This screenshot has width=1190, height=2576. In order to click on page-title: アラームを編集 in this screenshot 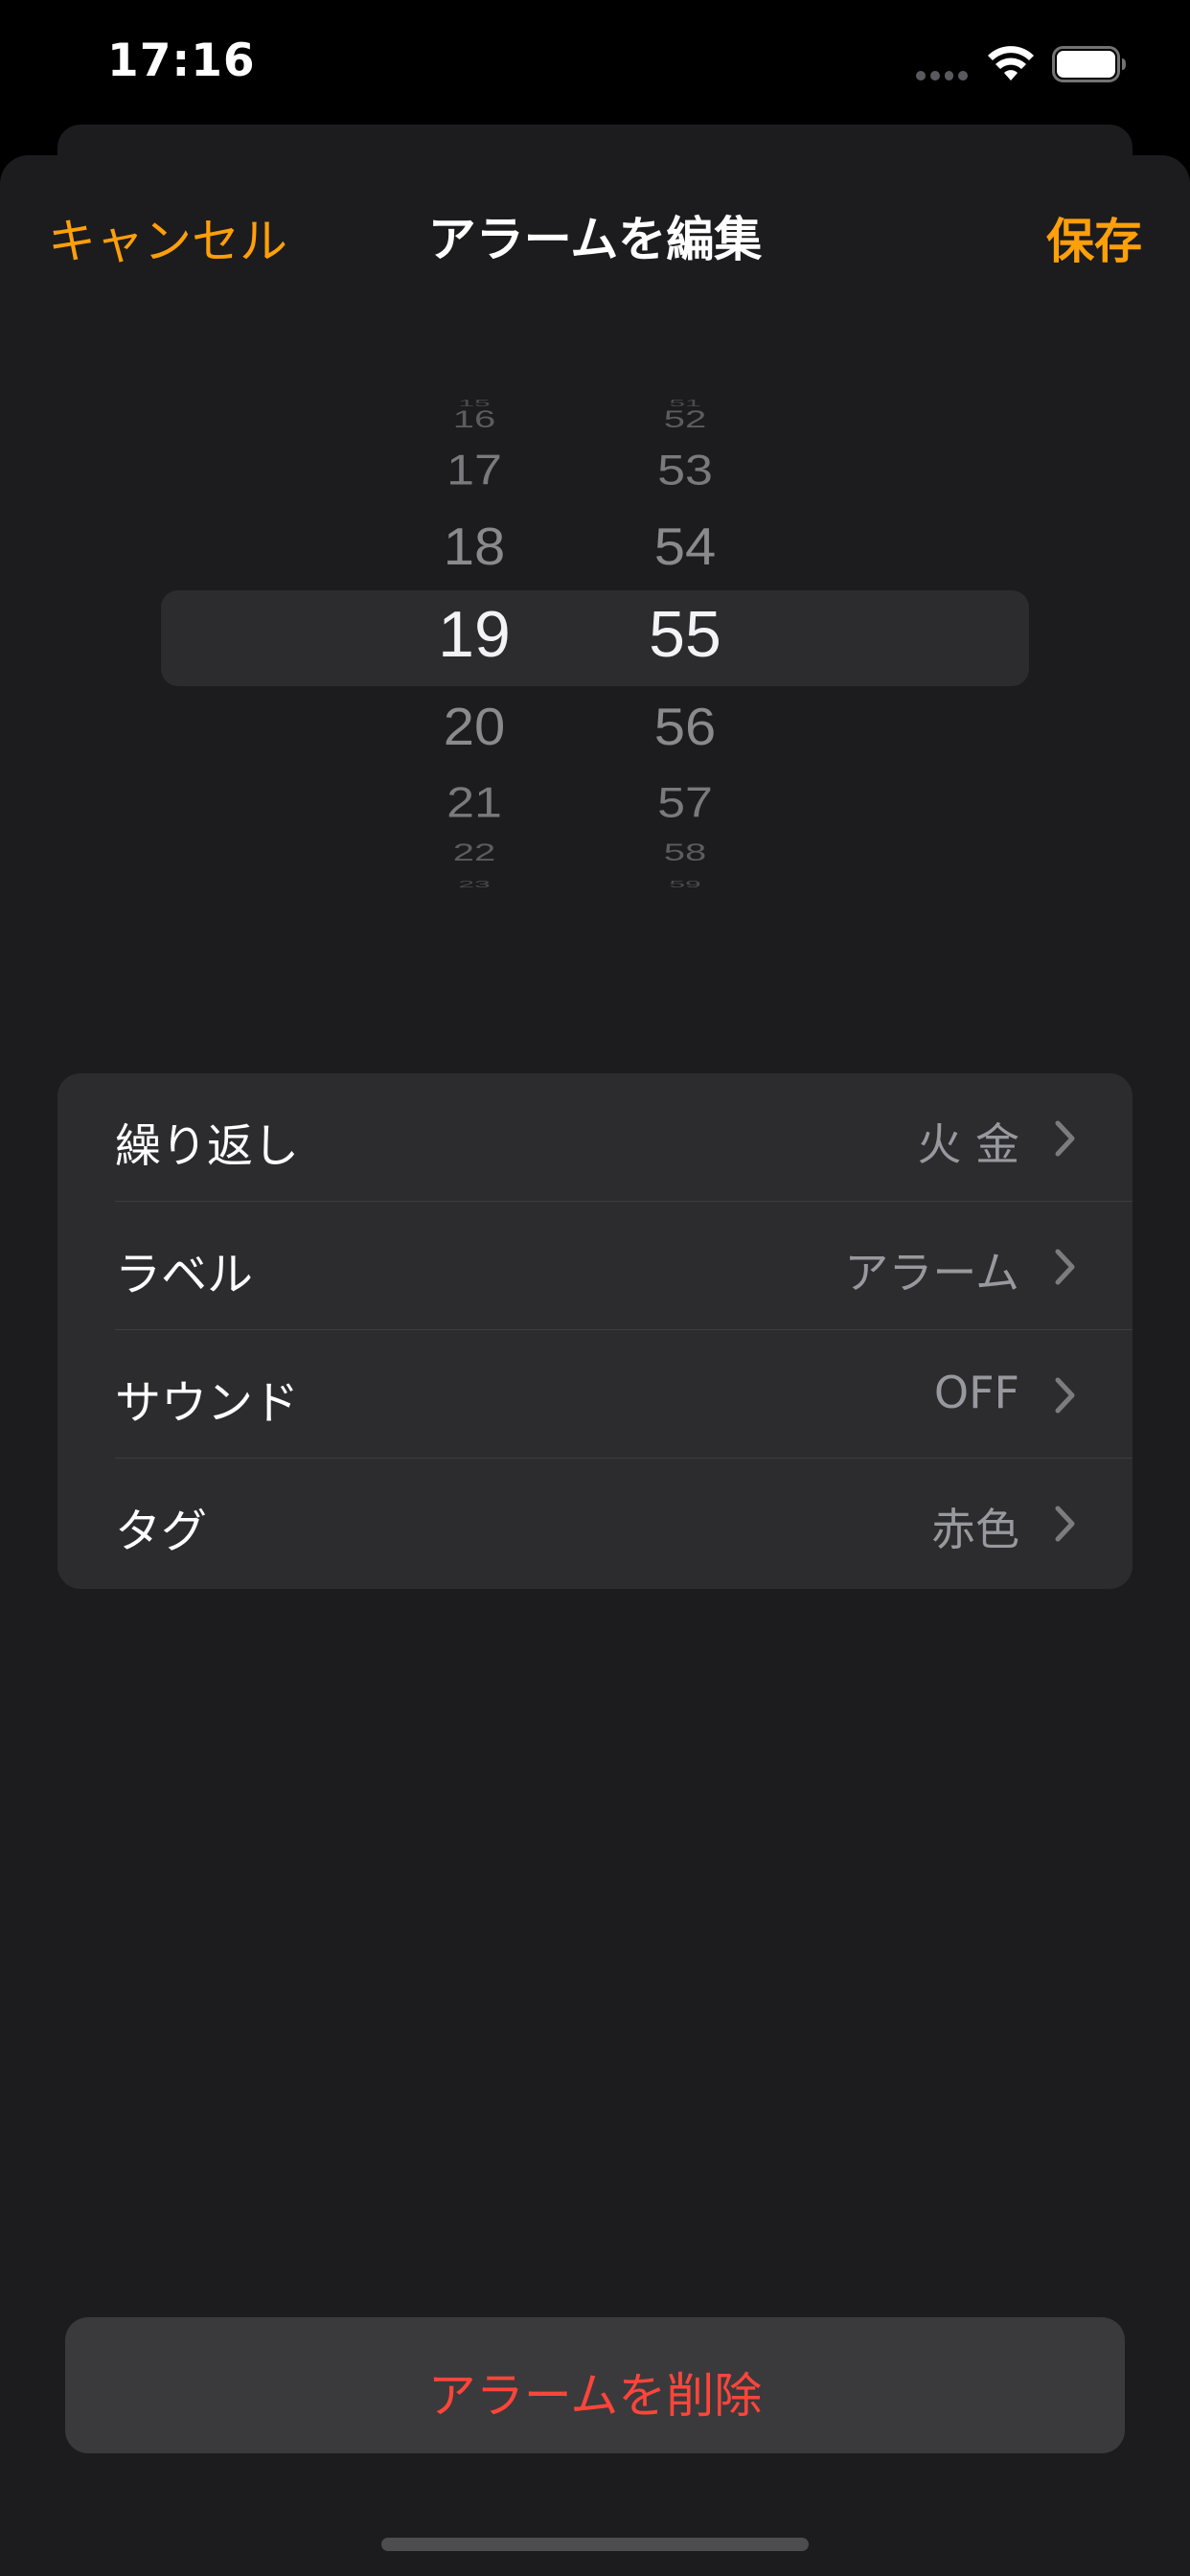, I will do `click(595, 239)`.